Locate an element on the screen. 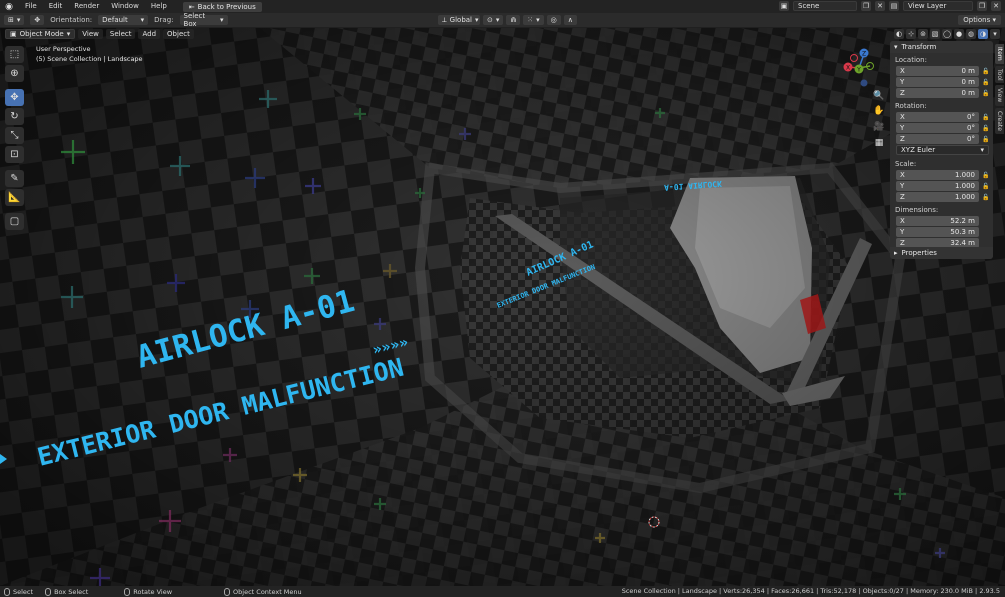  gizmo-neg-x is located at coordinates (854, 58).